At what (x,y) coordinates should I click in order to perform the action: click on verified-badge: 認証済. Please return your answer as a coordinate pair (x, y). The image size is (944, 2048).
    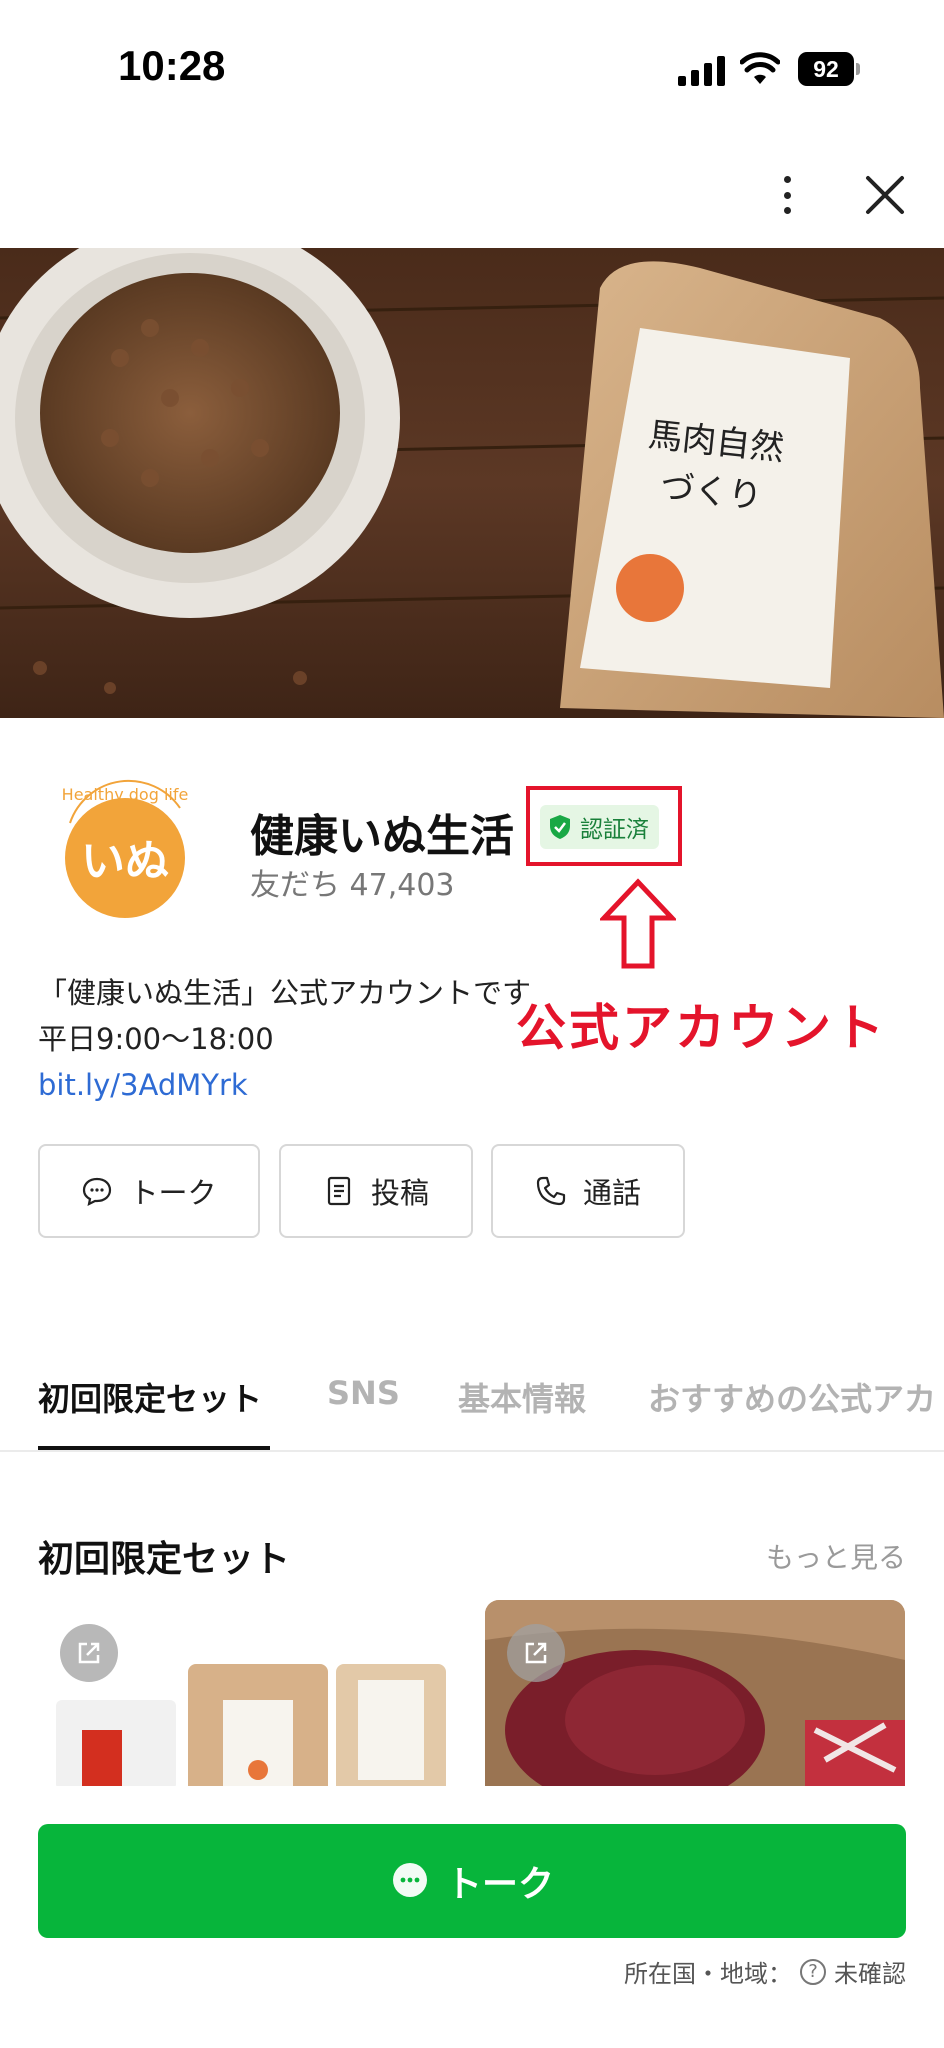
    Looking at the image, I should click on (599, 827).